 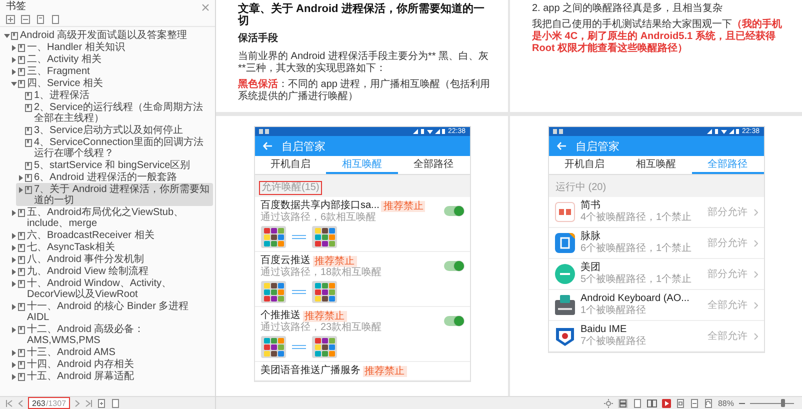 I want to click on first-page-icon, so click(x=9, y=403).